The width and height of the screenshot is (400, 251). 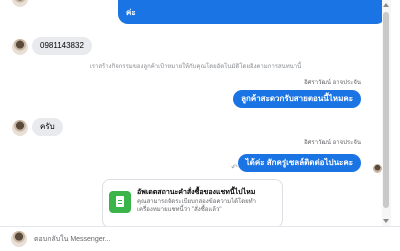 I want to click on seen-avatar, so click(x=377, y=168).